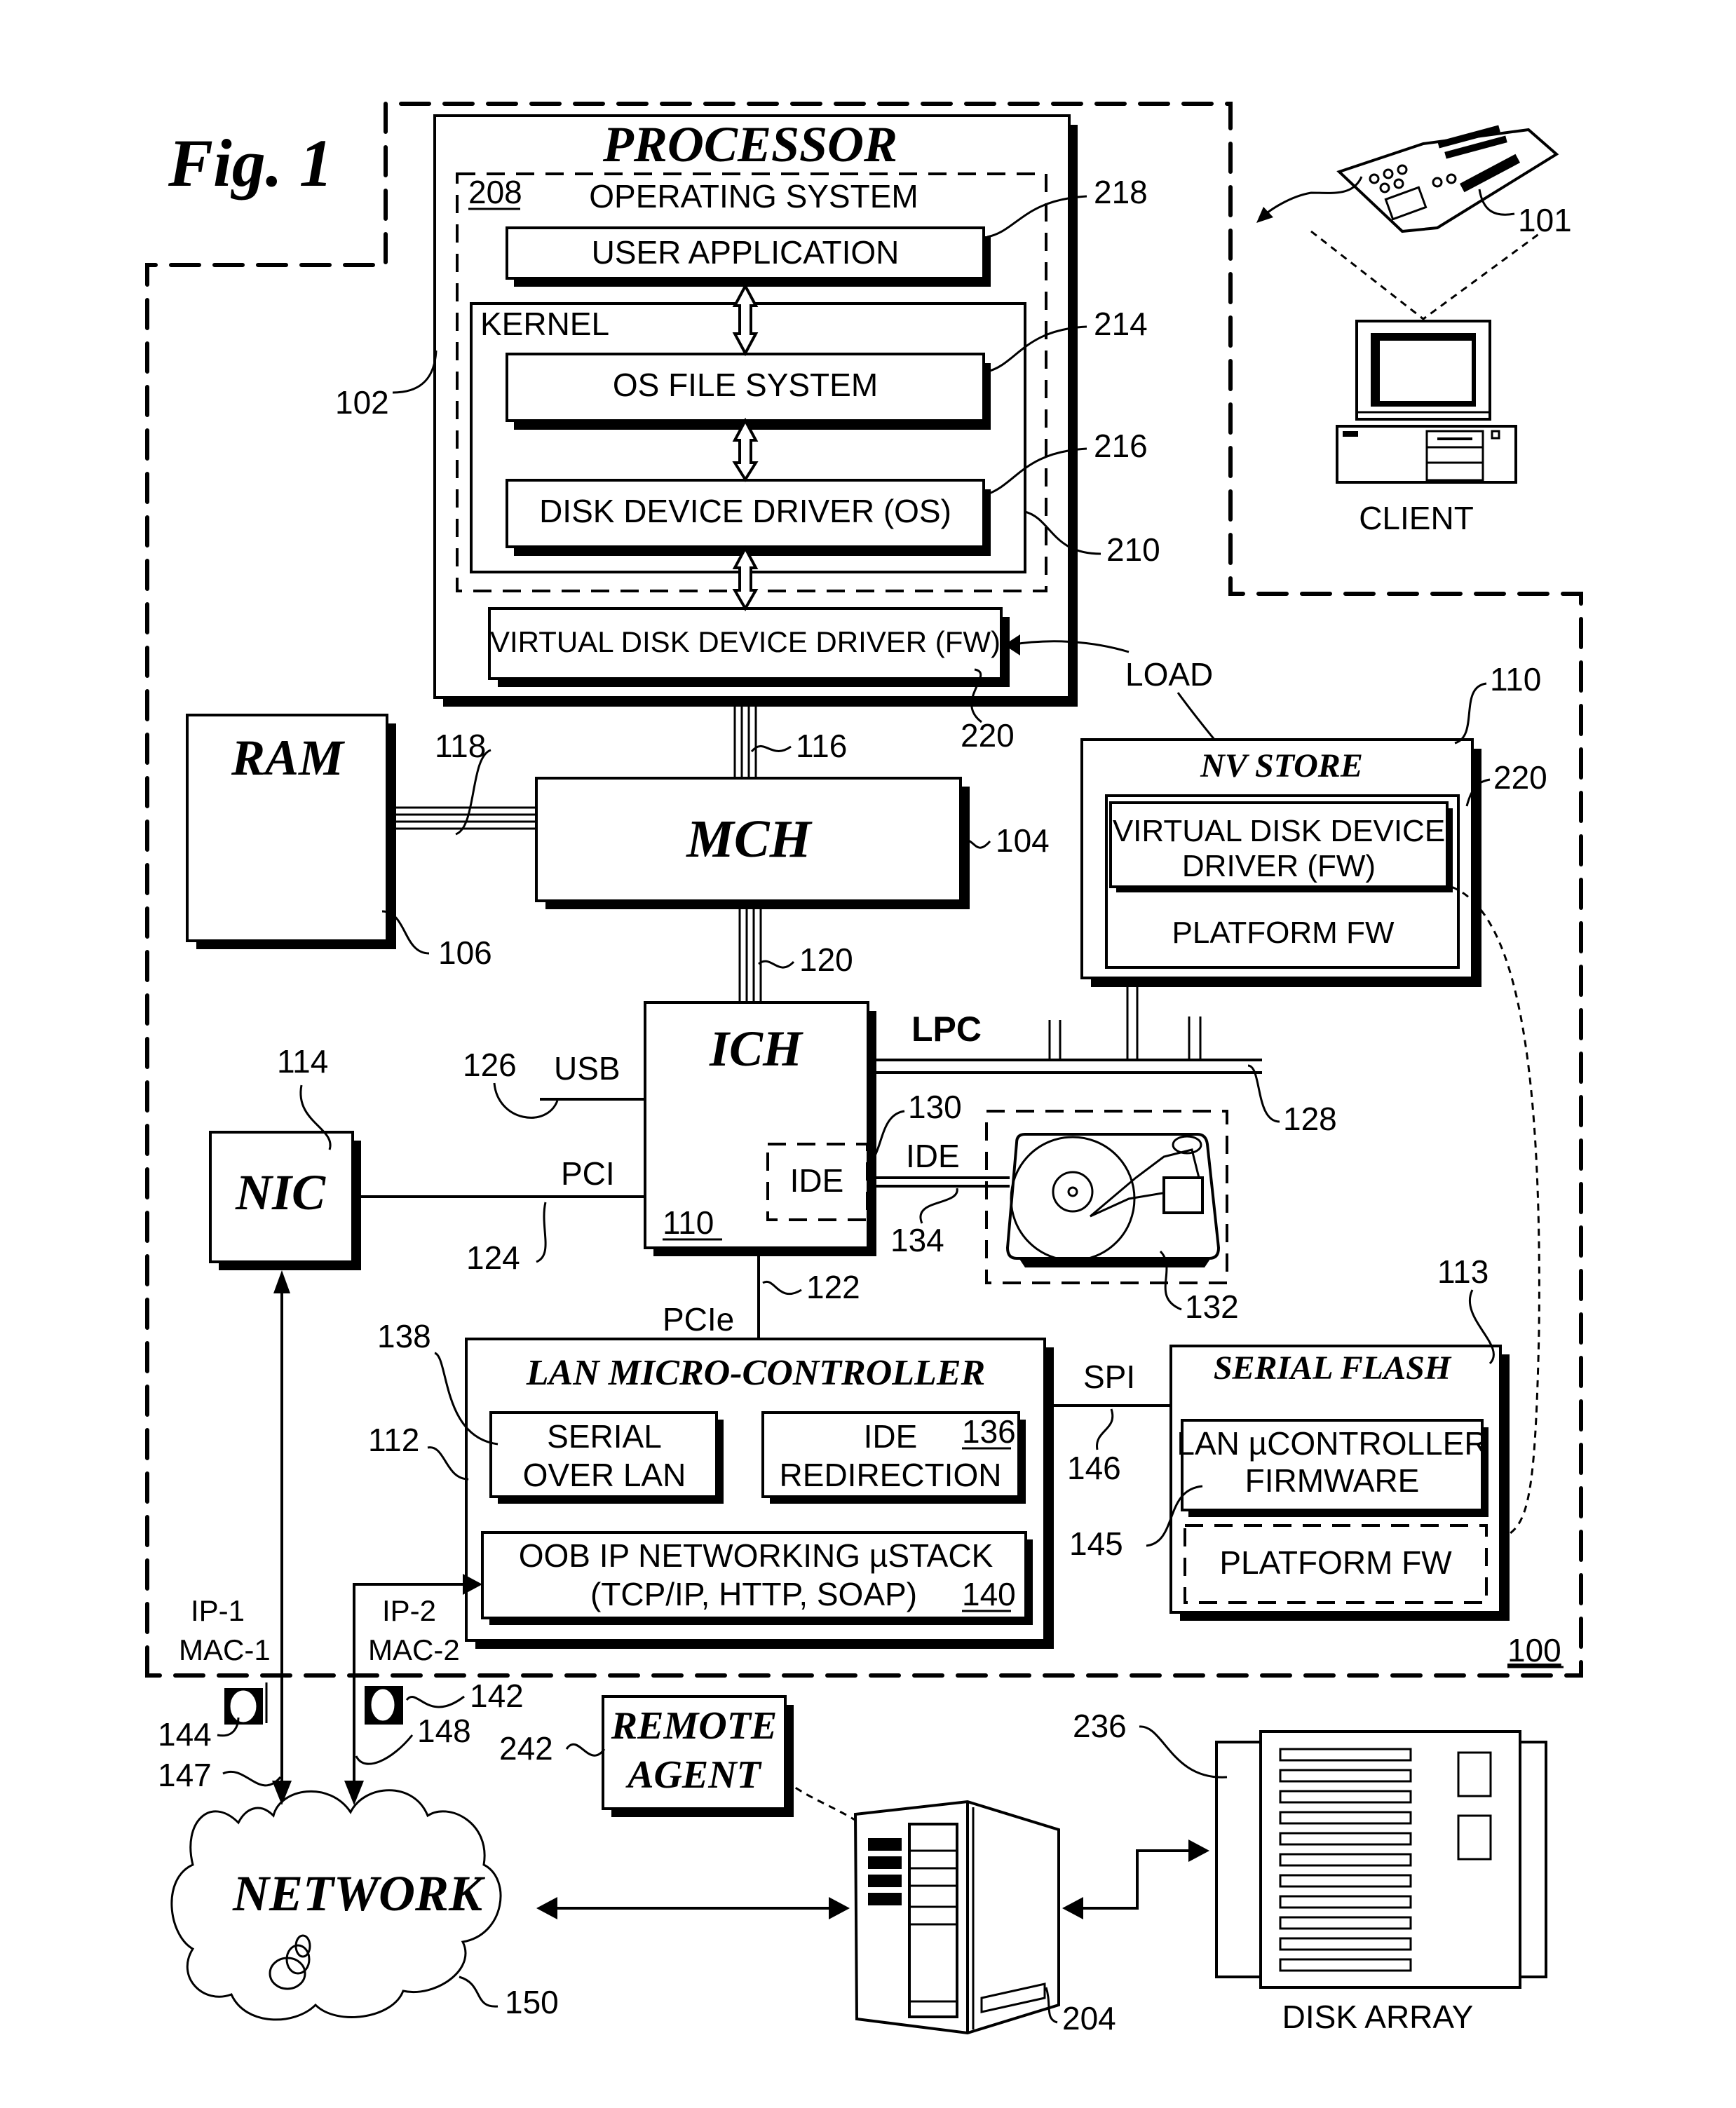 This screenshot has width=1736, height=2108. Describe the element at coordinates (935, 1107) in the screenshot. I see `ref-130: 130` at that location.